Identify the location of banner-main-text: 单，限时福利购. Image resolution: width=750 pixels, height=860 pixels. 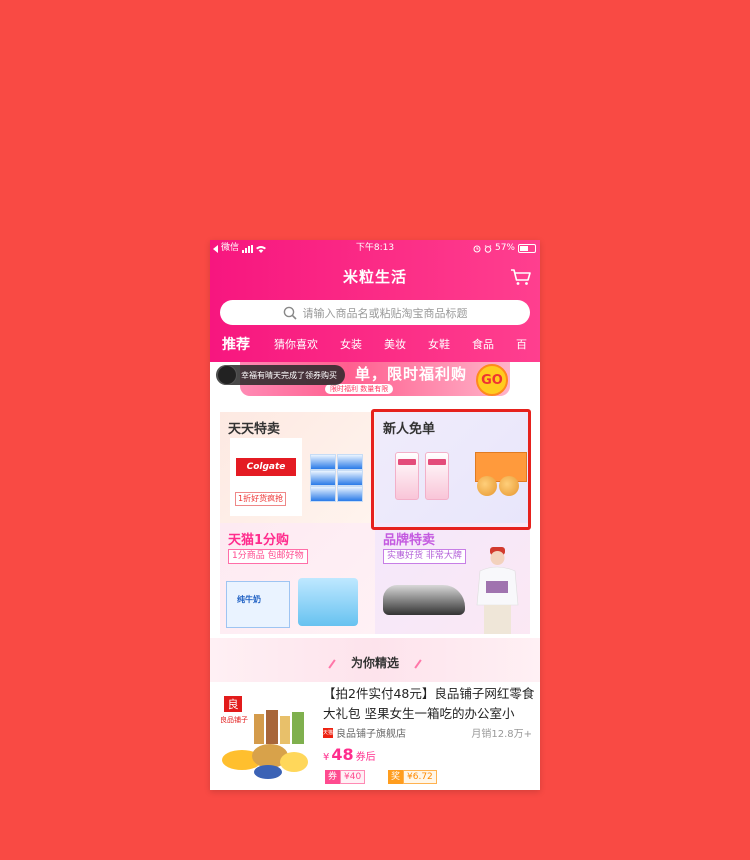
(411, 374).